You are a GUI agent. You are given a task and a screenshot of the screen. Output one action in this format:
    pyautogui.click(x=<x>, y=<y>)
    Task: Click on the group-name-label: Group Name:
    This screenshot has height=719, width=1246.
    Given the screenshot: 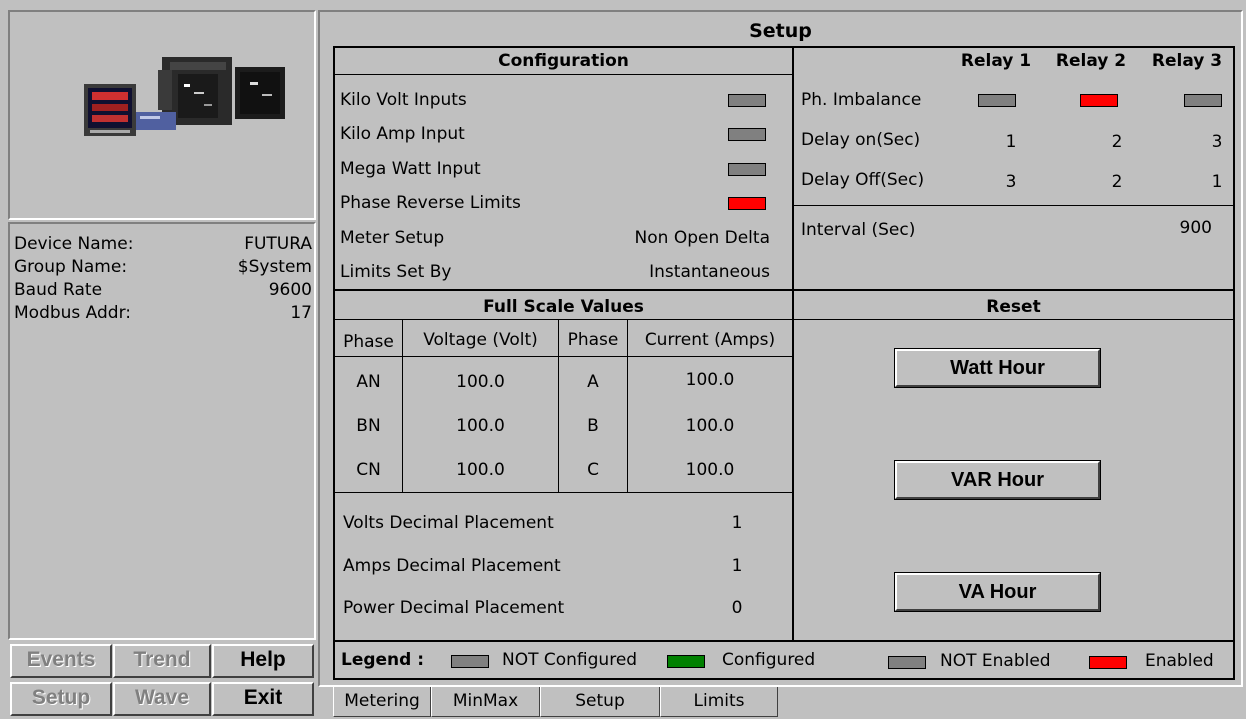 What is the action you would take?
    pyautogui.click(x=71, y=267)
    